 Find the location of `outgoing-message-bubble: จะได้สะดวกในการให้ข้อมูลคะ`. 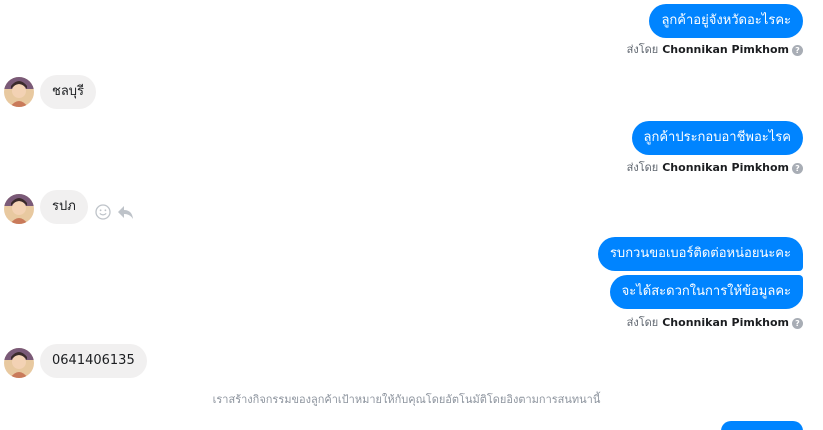

outgoing-message-bubble: จะได้สะดวกในการให้ข้อมูลคะ is located at coordinates (706, 292).